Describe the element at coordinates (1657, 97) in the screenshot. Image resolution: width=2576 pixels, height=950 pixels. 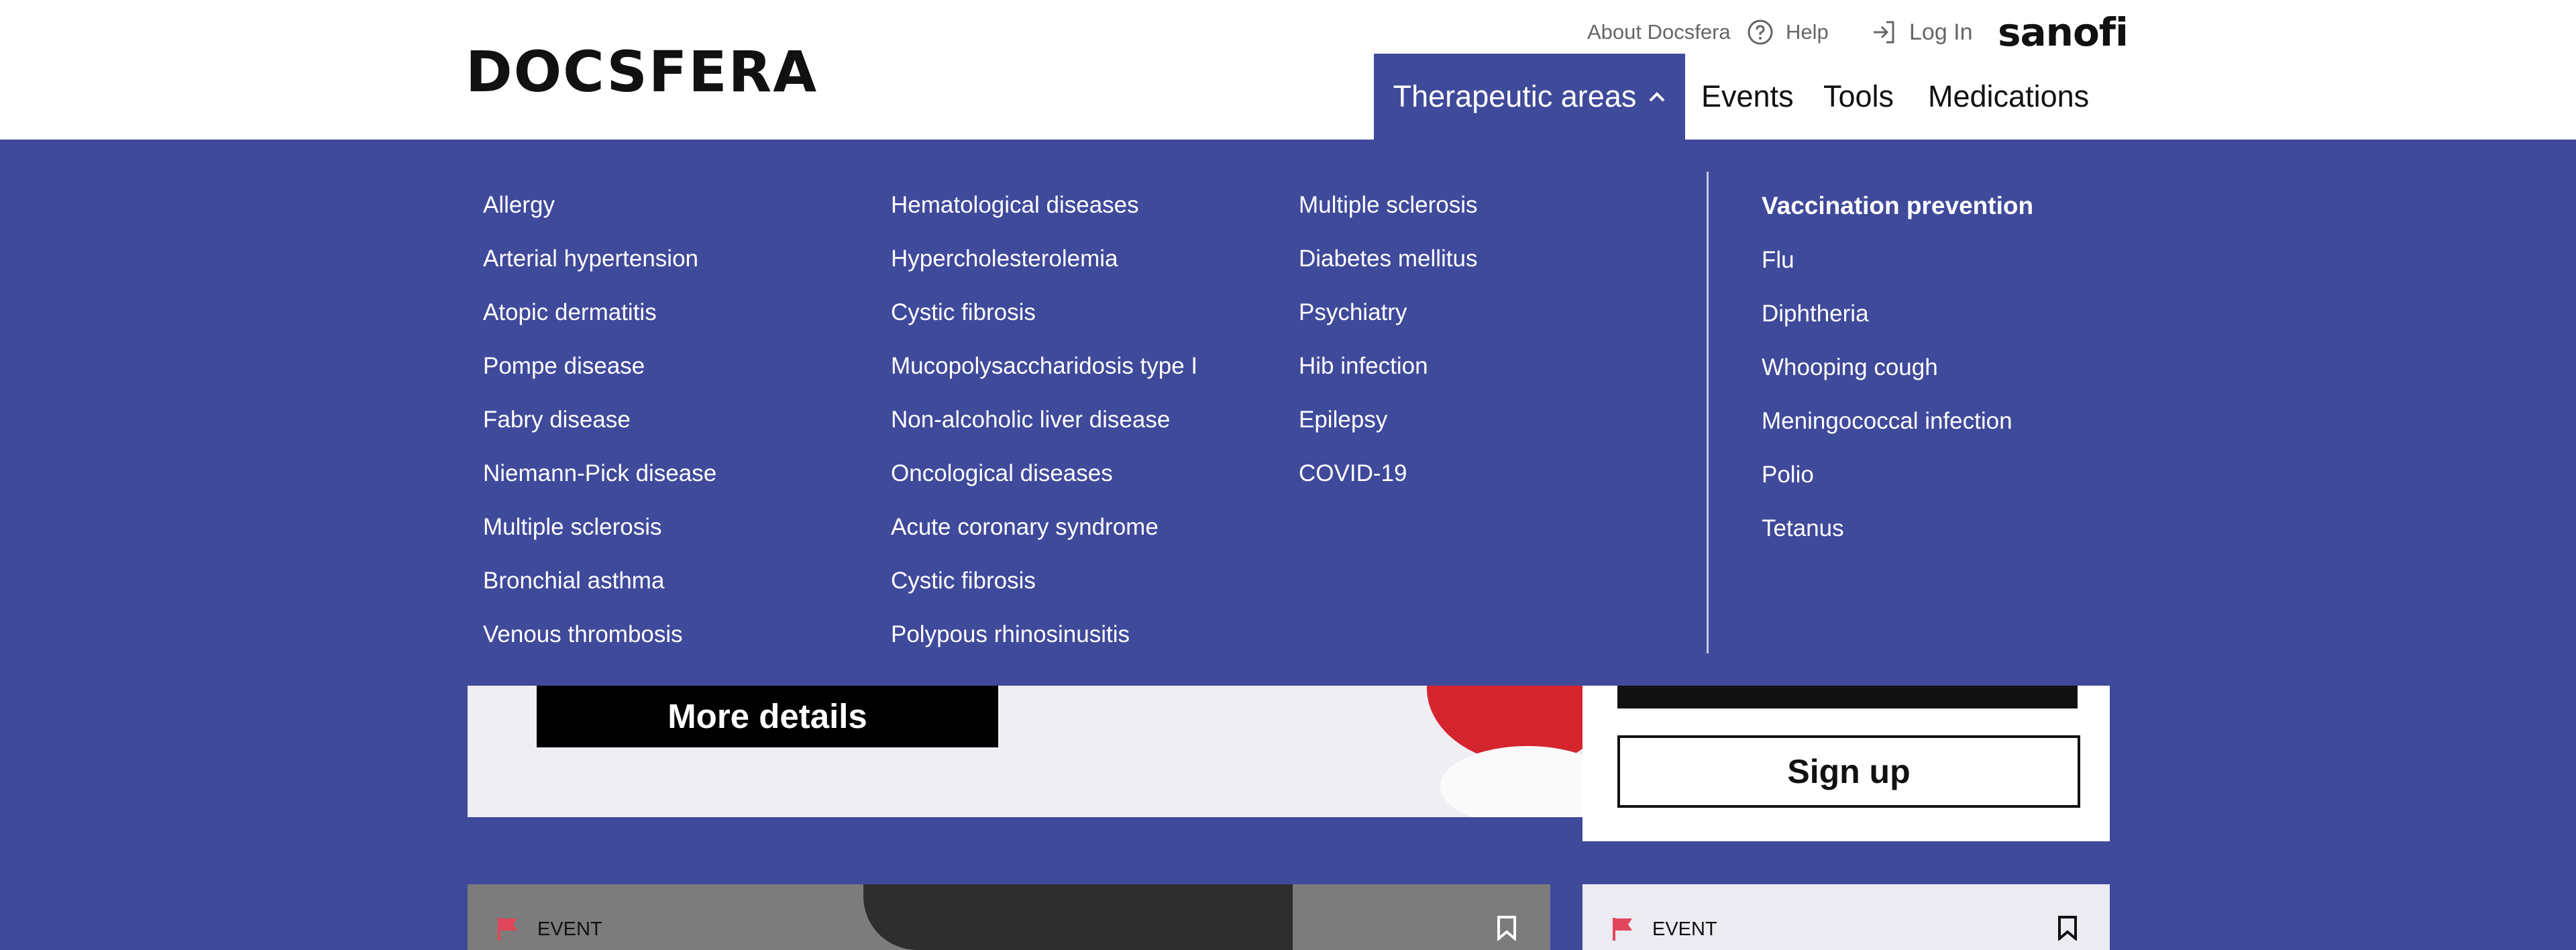
I see `chevron-up-icon` at that location.